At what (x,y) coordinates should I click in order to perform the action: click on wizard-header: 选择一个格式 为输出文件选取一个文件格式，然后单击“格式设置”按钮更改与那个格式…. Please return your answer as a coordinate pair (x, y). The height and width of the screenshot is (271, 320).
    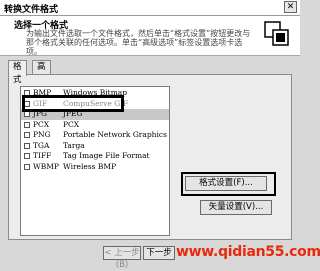
    Looking at the image, I should click on (150, 36).